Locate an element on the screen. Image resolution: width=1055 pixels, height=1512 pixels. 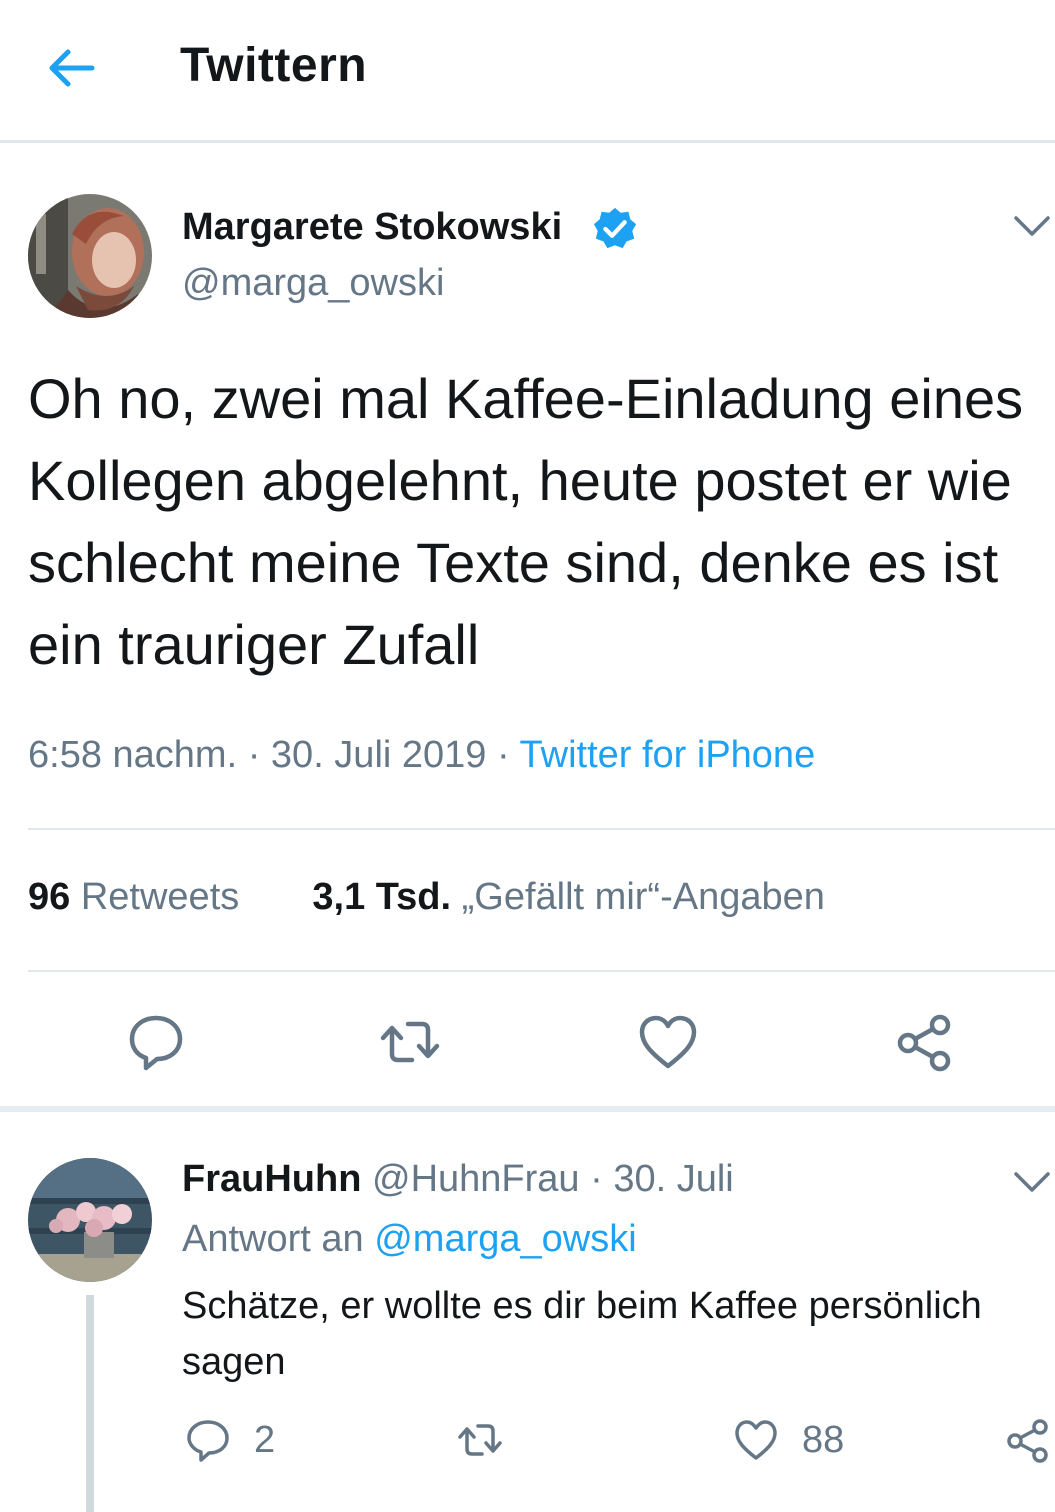
avatar is located at coordinates (90, 256).